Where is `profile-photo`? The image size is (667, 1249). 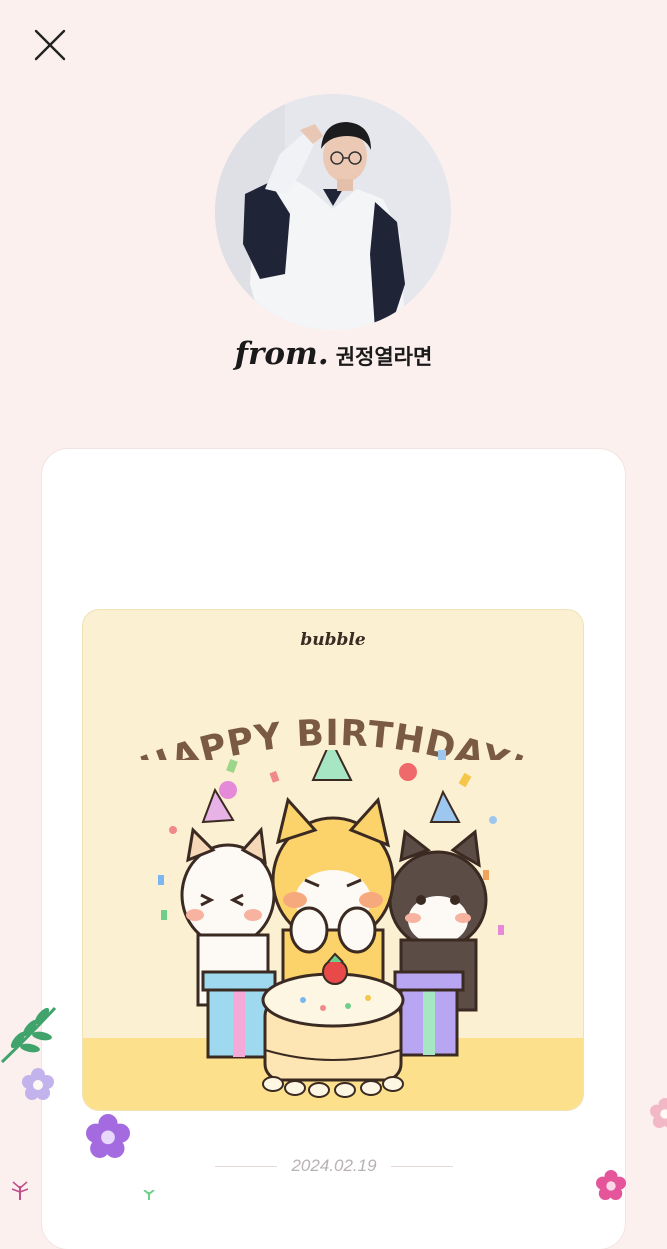
profile-photo is located at coordinates (333, 212).